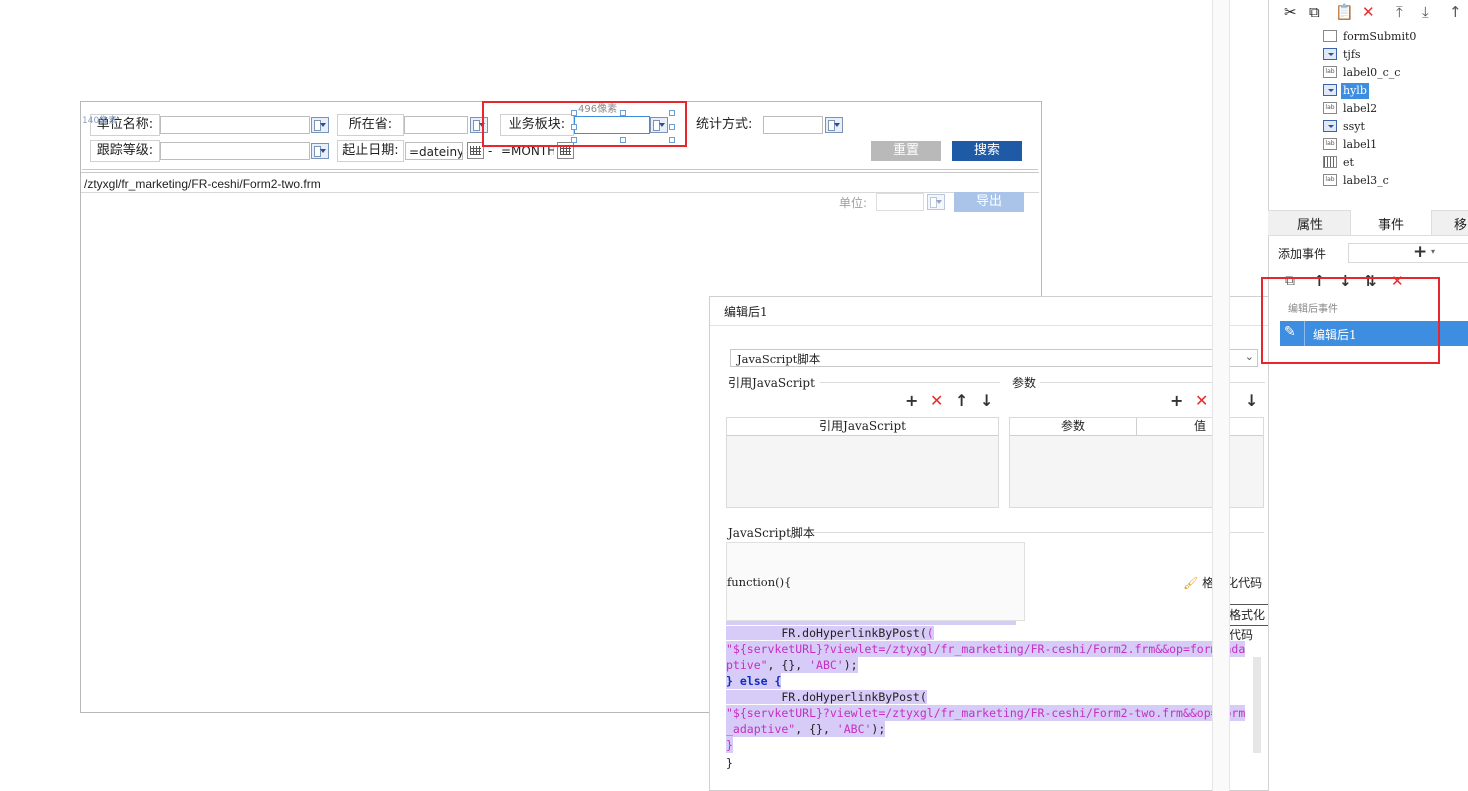  I want to click on ref-js-section-title: 引用JavaScript, so click(771, 383).